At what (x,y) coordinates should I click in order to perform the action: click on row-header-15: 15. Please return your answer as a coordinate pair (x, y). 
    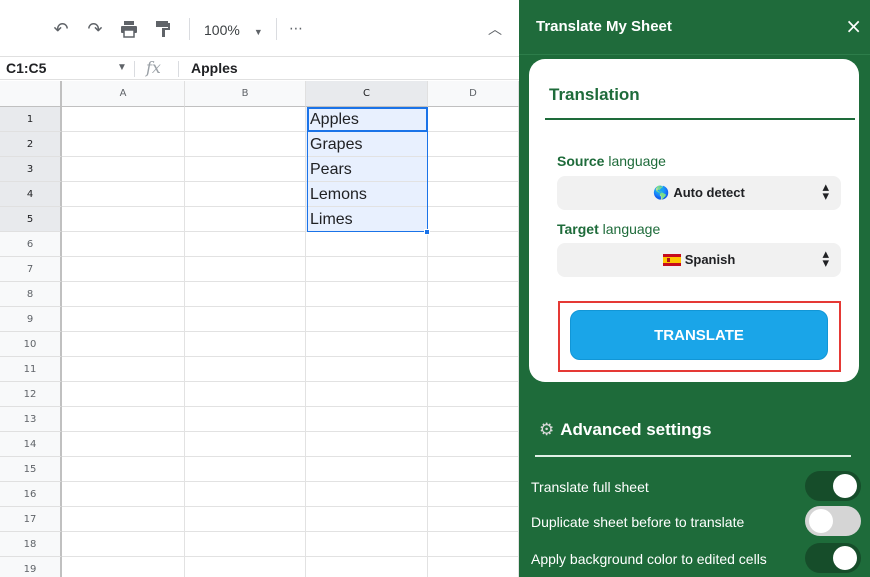
    Looking at the image, I should click on (31, 469).